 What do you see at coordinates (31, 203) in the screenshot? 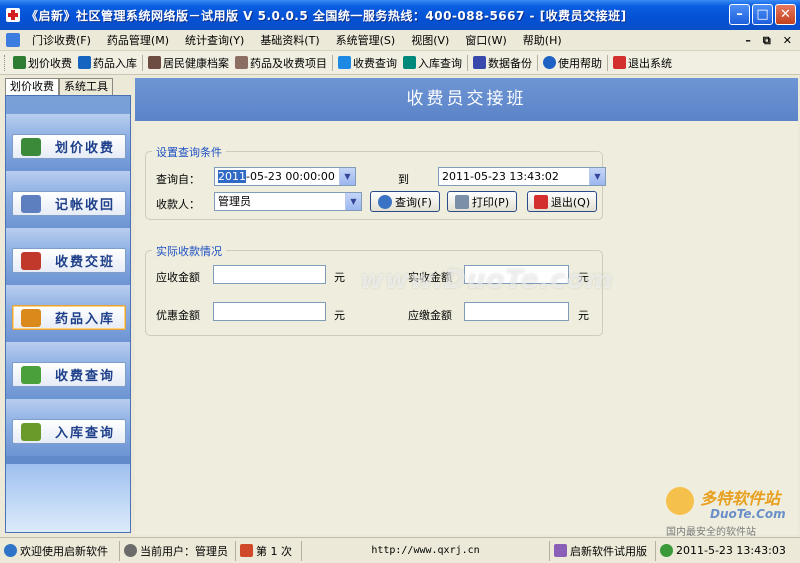
I see `note-icon` at bounding box center [31, 203].